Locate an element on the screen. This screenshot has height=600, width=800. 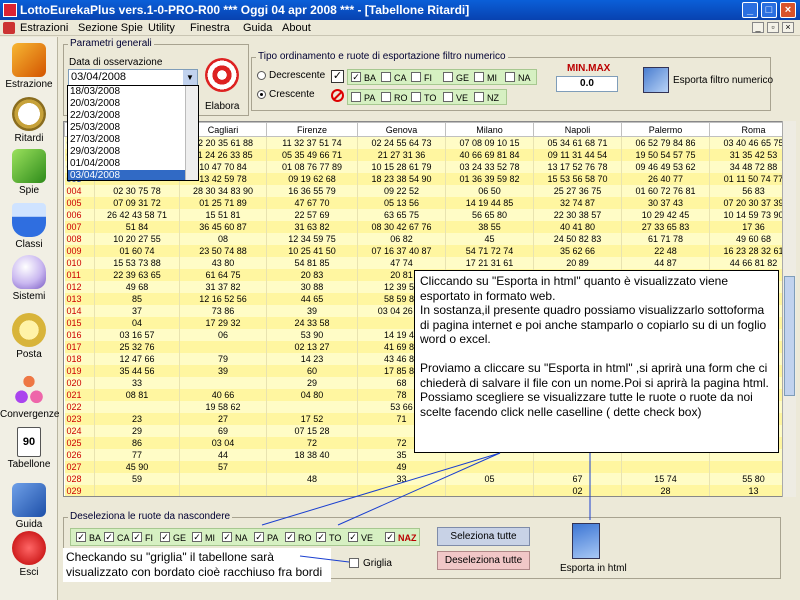
table-cell: 09 19 62 68 is located at coordinates (312, 178).